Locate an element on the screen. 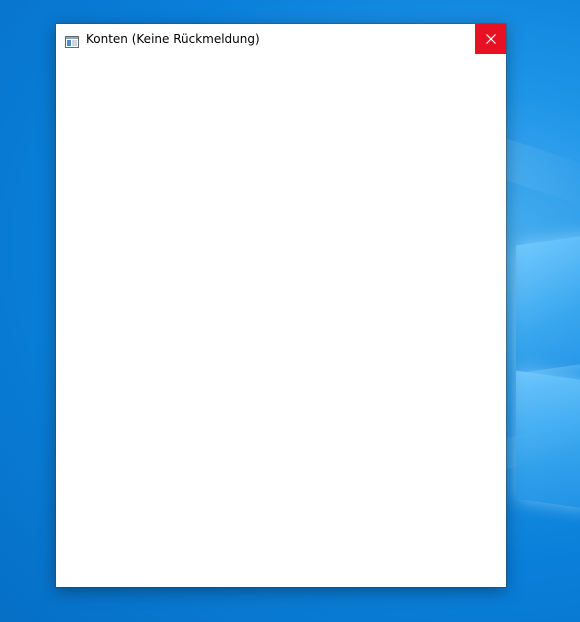 The height and width of the screenshot is (622, 580). close-button is located at coordinates (490, 39).